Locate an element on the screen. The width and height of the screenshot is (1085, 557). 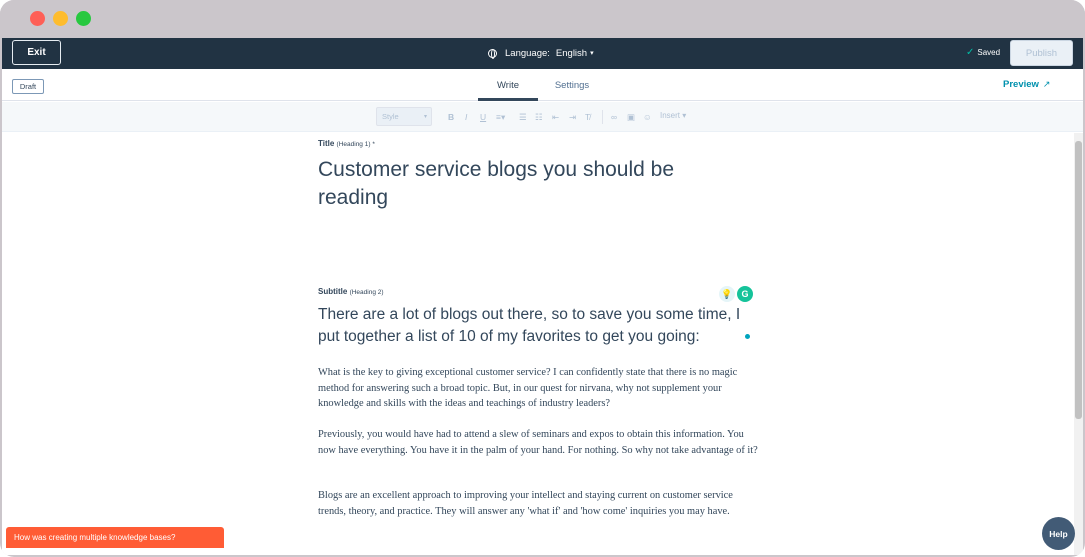
preview-link: Preview ↗ is located at coordinates (1026, 84).